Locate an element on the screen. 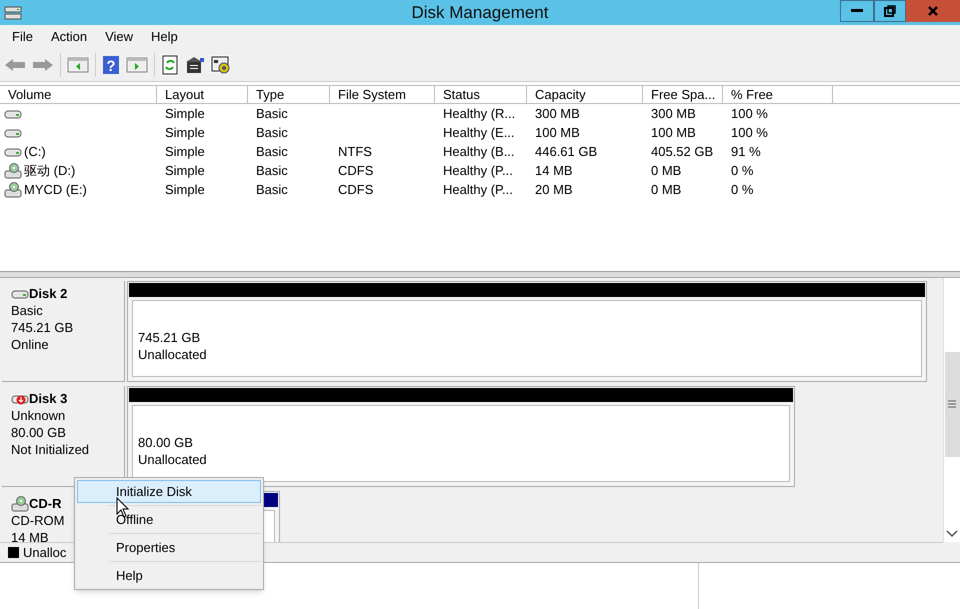 Image resolution: width=960 pixels, height=609 pixels. disk-detail: Basic is located at coordinates (27, 310).